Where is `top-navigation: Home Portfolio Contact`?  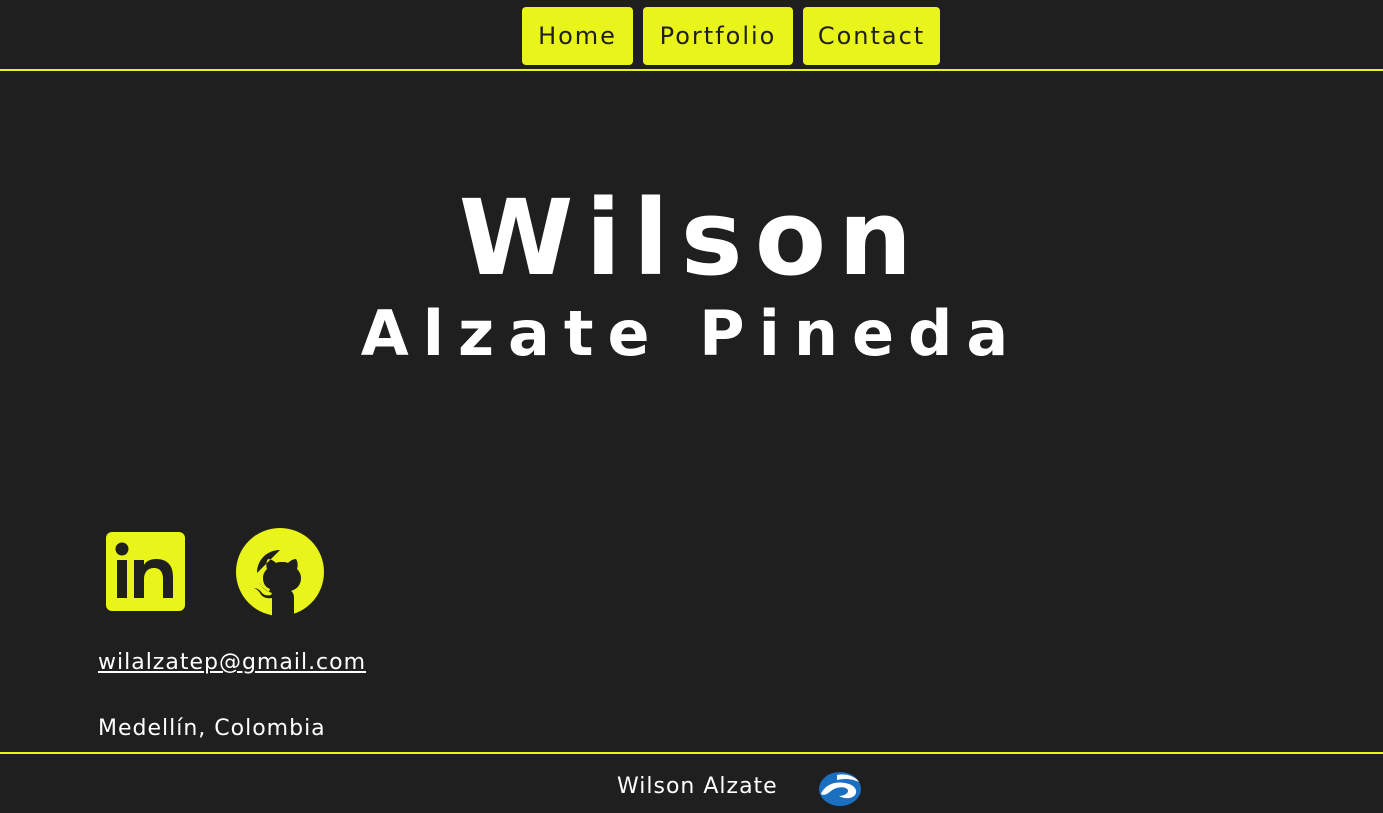 top-navigation: Home Portfolio Contact is located at coordinates (691, 35).